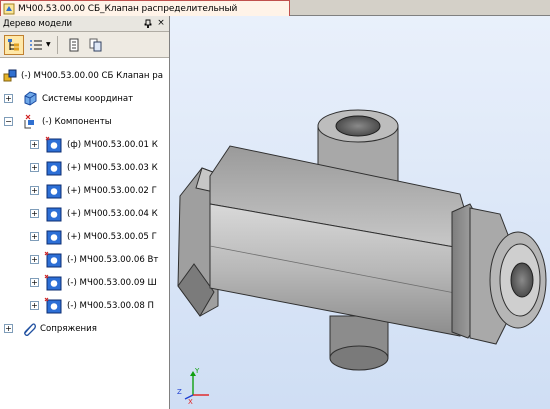  What do you see at coordinates (68, 328) in the screenshot?
I see `tree-node-label: Сопряжения` at bounding box center [68, 328].